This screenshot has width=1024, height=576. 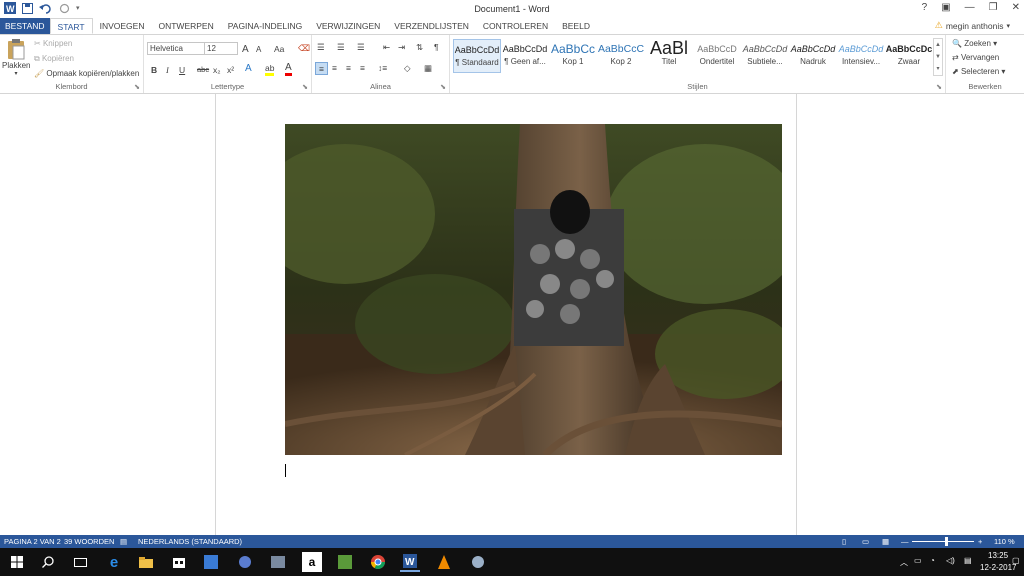 I want to click on shrink-font-button: A, so click(x=258, y=49).